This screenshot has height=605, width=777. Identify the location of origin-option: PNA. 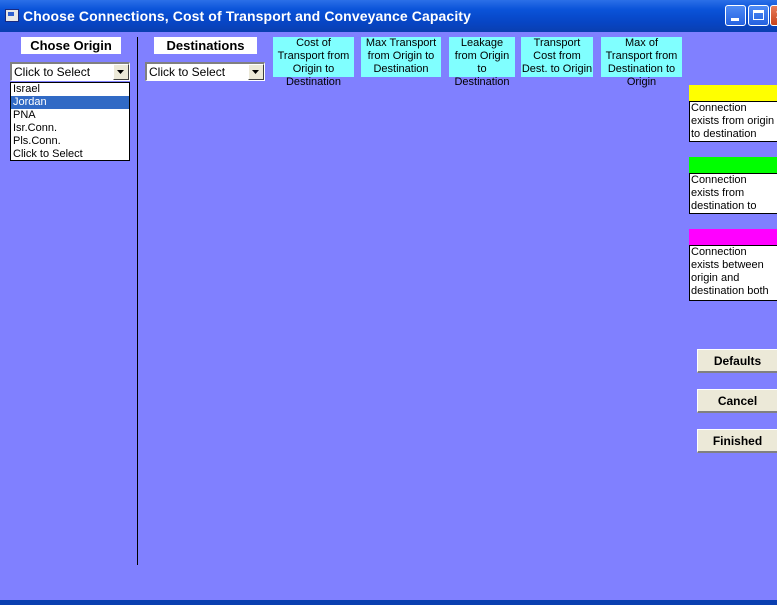
(70, 115).